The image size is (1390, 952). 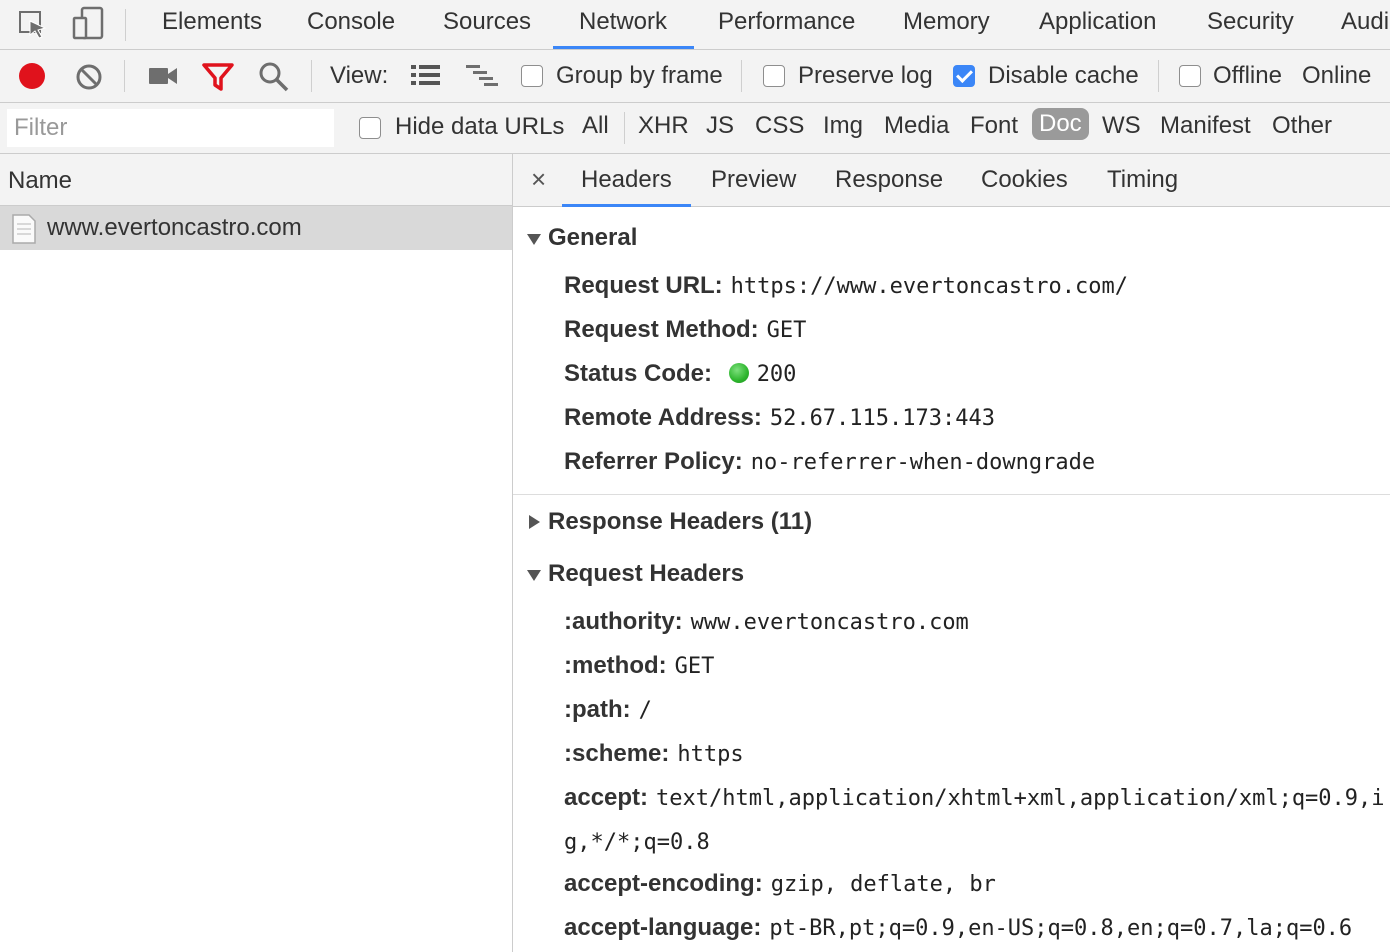 What do you see at coordinates (685, 329) in the screenshot?
I see `header-row: Request Method: GET` at bounding box center [685, 329].